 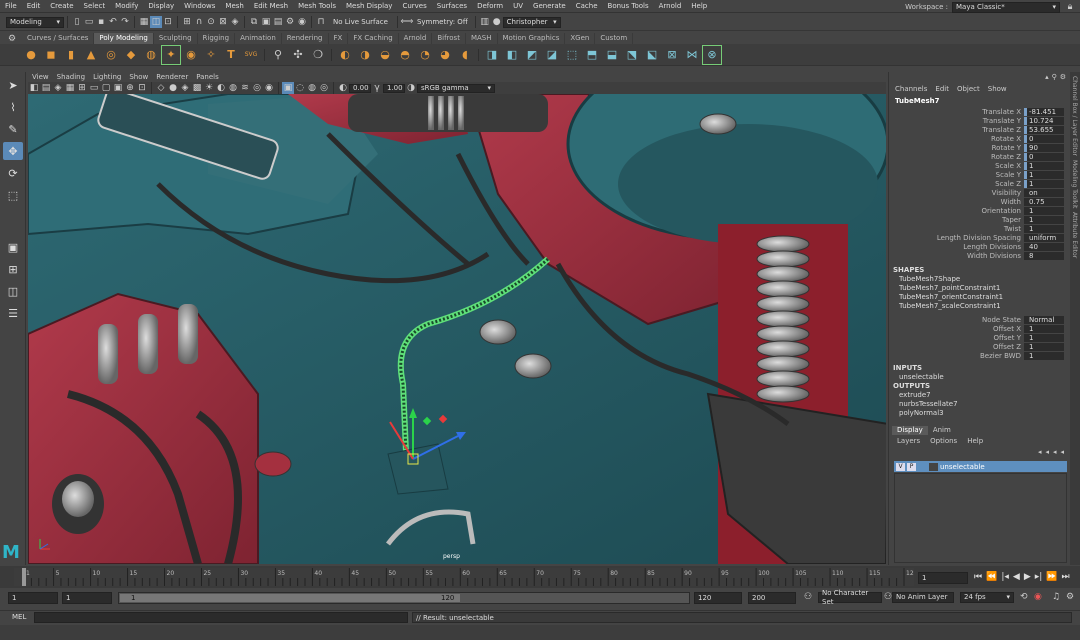 What do you see at coordinates (1047, 452) in the screenshot?
I see `layer-move-down-icon: ◂` at bounding box center [1047, 452].